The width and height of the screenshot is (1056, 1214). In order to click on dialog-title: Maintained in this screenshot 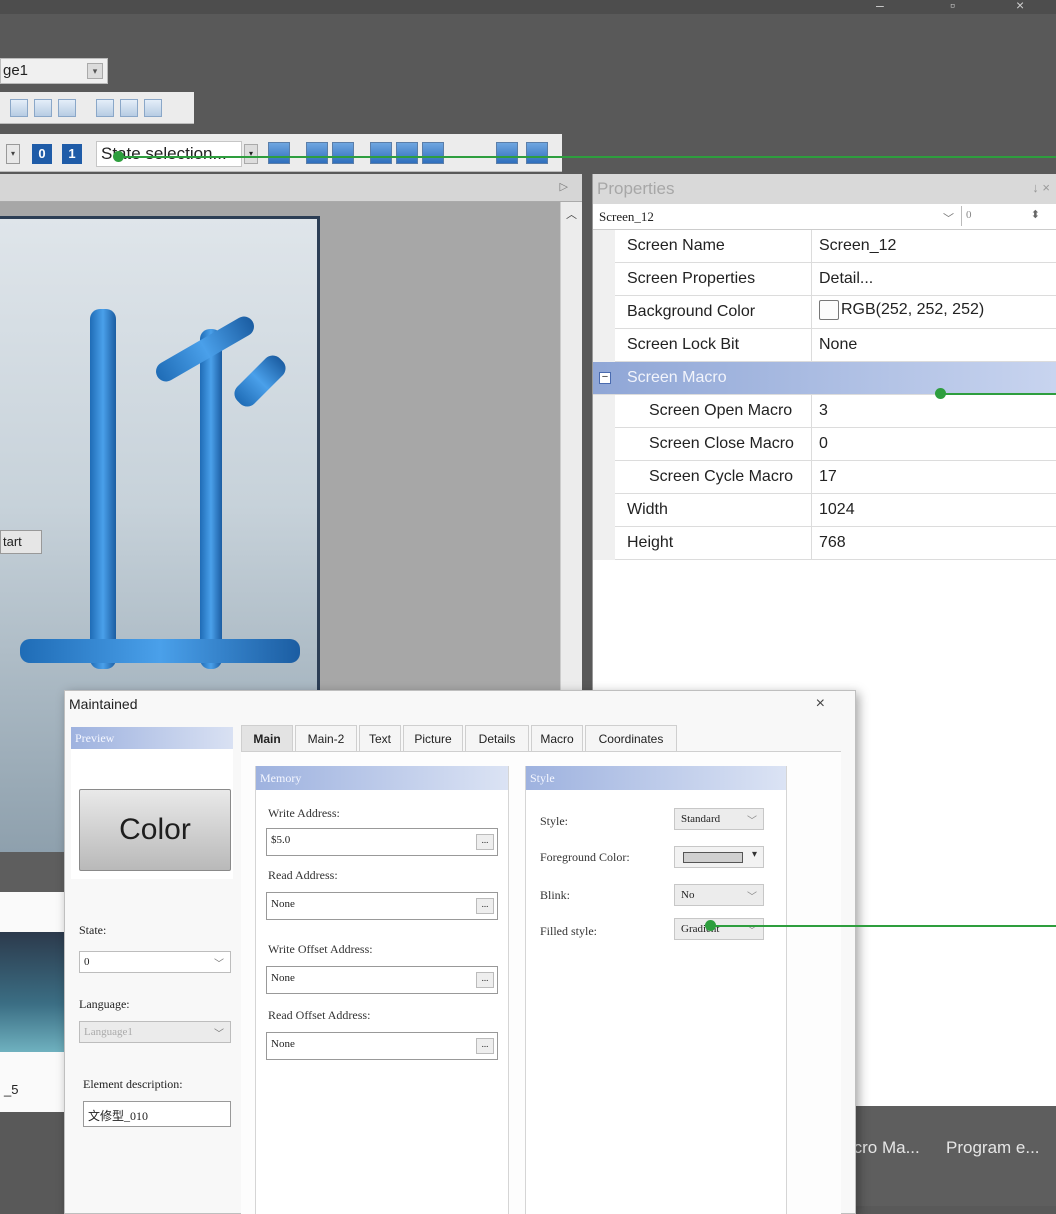, I will do `click(103, 704)`.